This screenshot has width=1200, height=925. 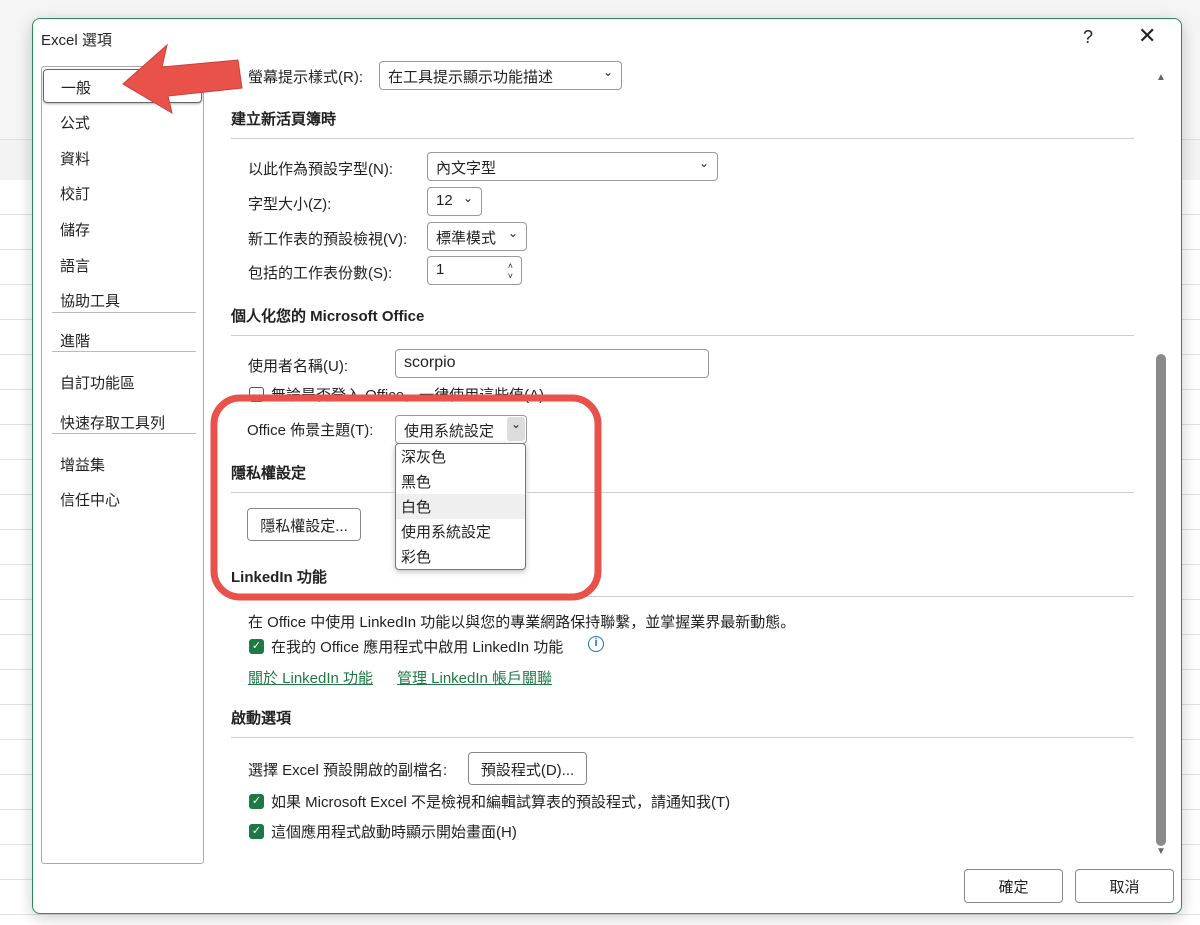 I want to click on highlight-box, so click(x=406, y=497).